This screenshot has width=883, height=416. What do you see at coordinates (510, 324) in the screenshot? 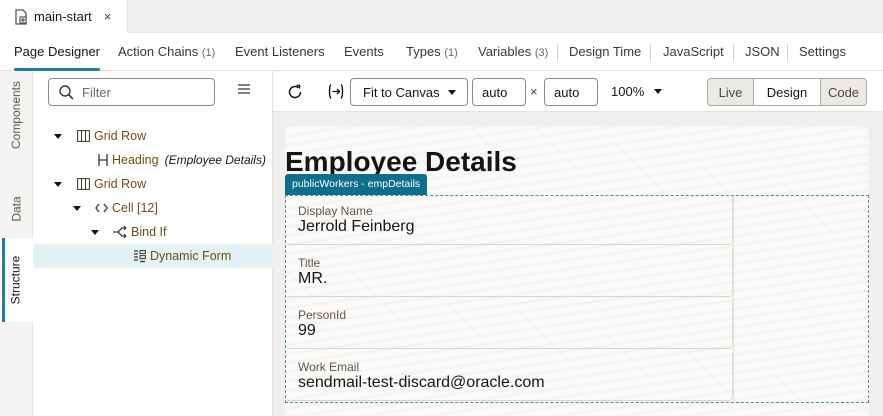
I see `form-field-person-id: PersonId 99` at bounding box center [510, 324].